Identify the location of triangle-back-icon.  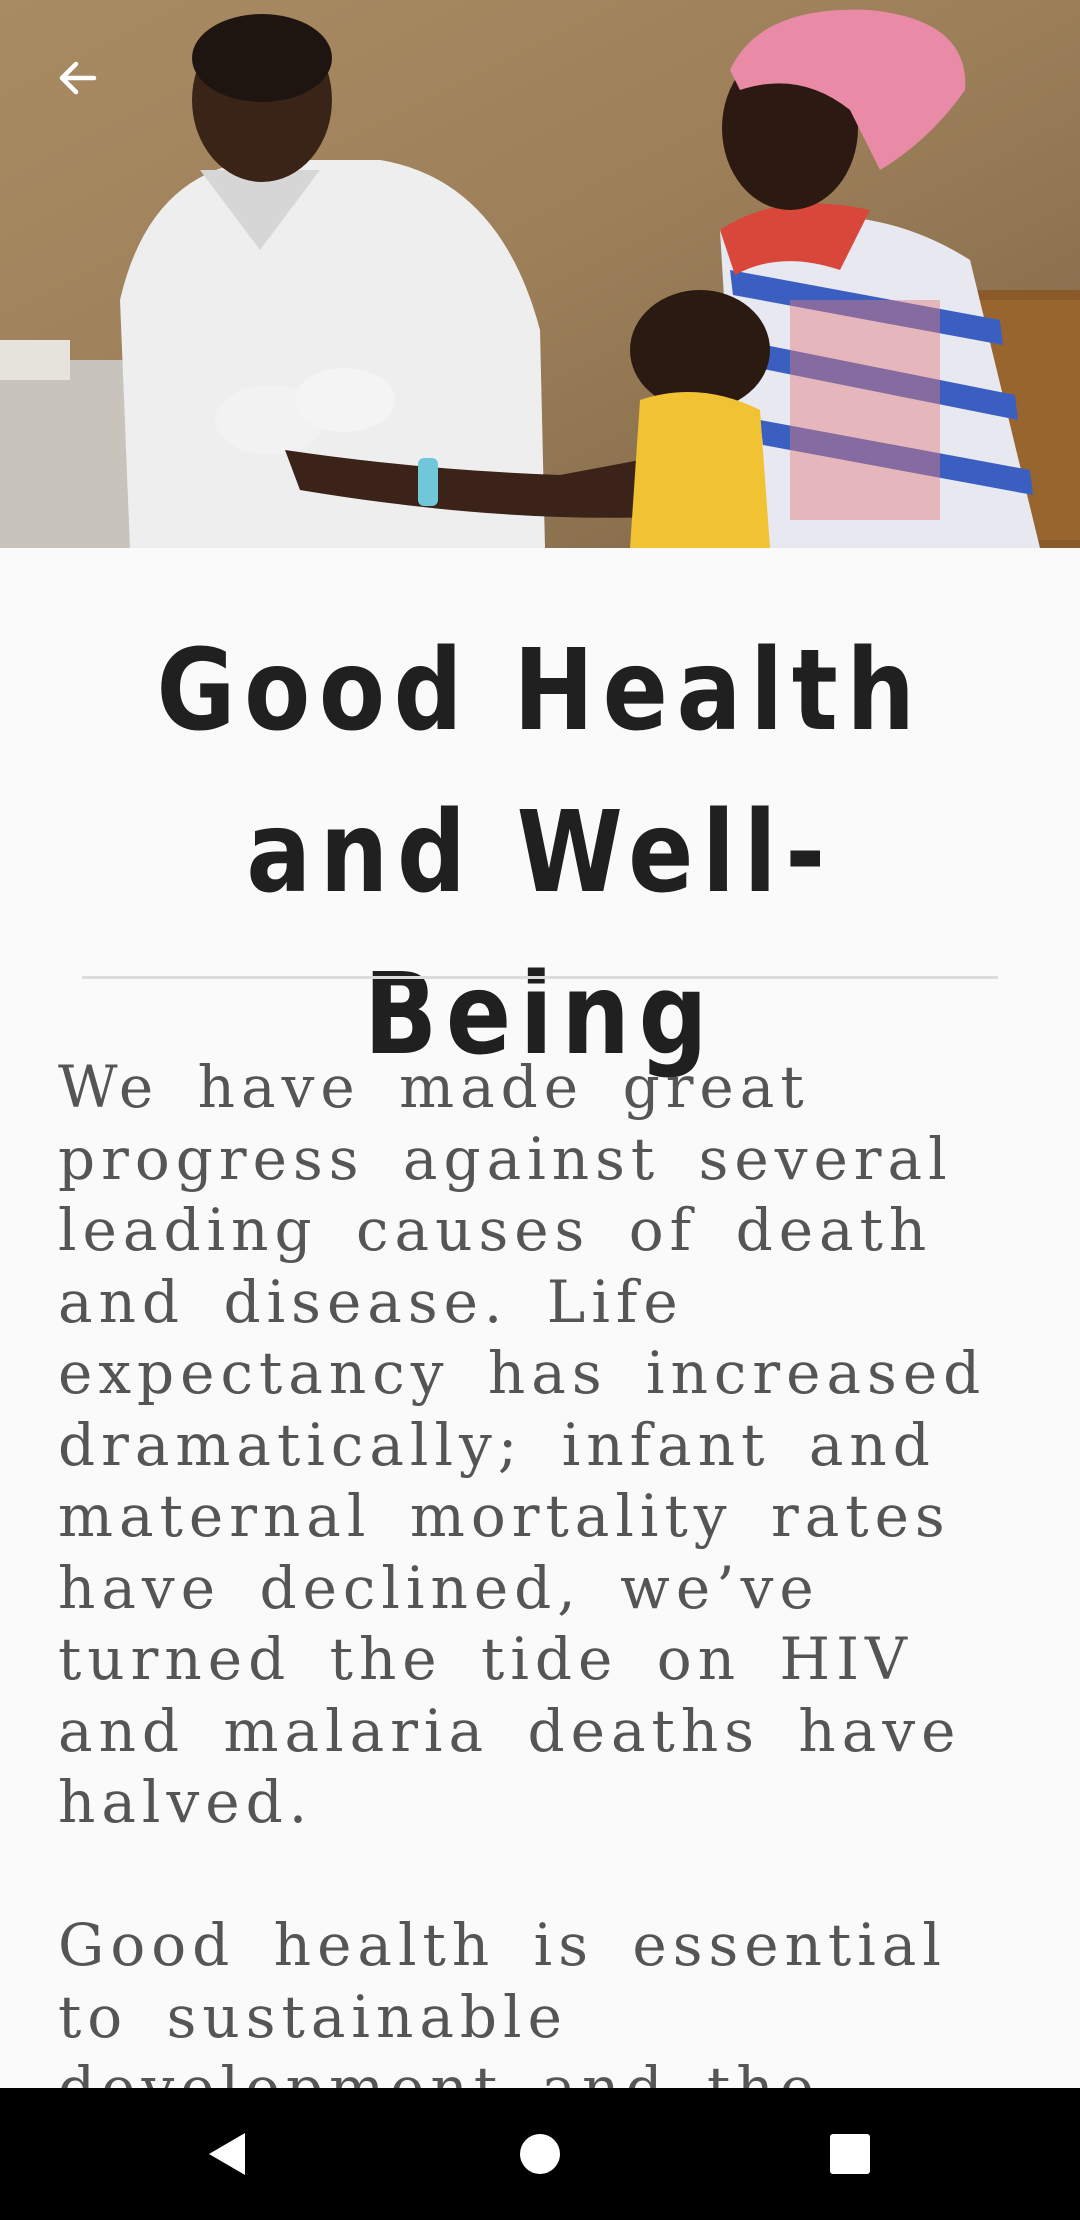
(227, 2154).